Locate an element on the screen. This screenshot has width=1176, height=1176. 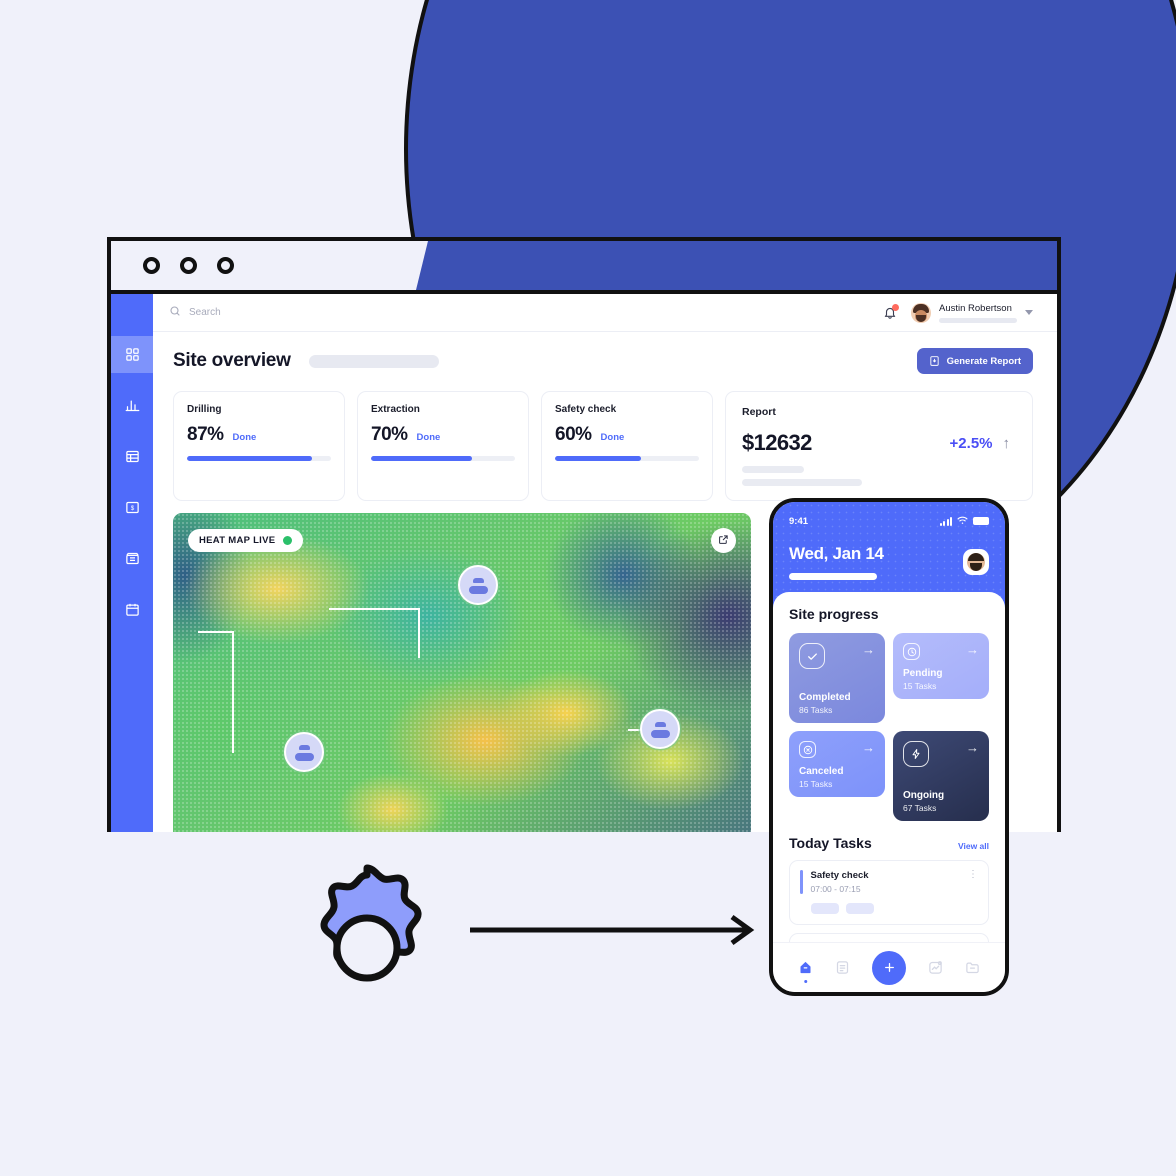
user-meta: Austin Robertson is located at coordinates (978, 313).